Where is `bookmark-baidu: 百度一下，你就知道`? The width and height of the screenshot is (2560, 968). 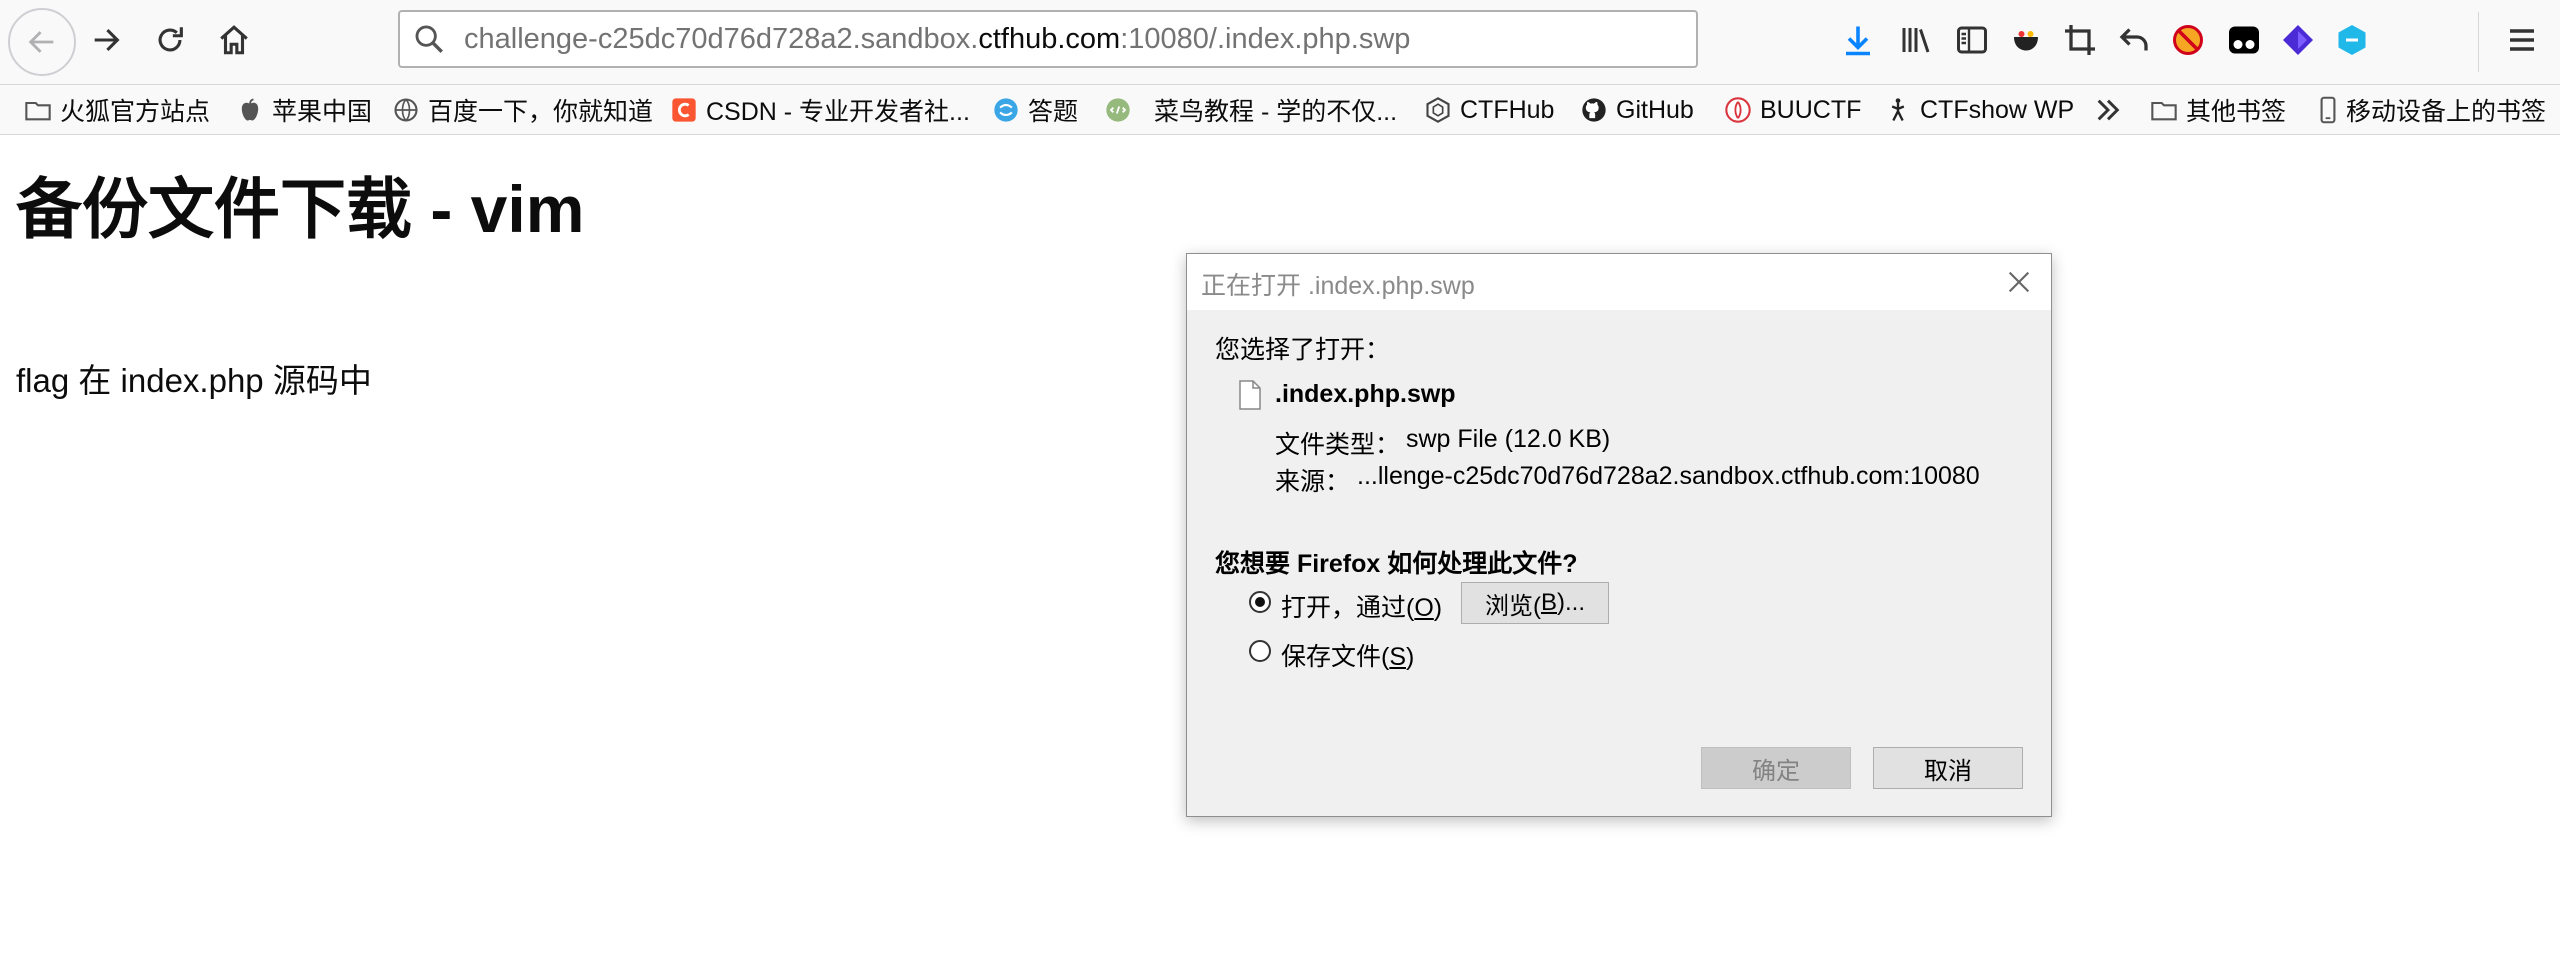 bookmark-baidu: 百度一下，你就知道 is located at coordinates (522, 110).